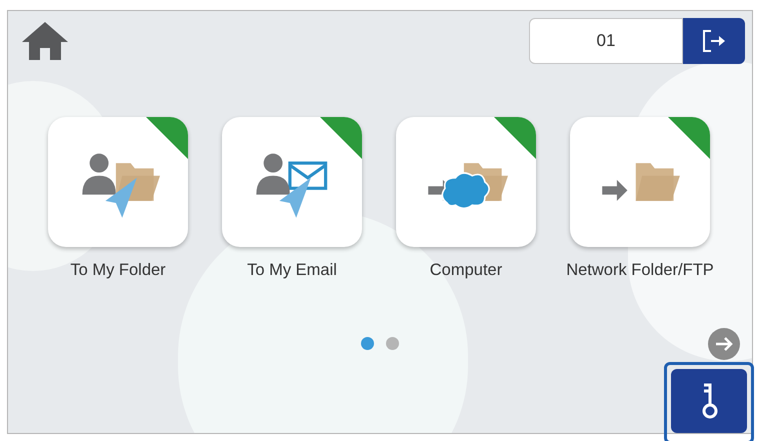 This screenshot has height=441, width=760. Describe the element at coordinates (606, 41) in the screenshot. I see `user-id-field: 01` at that location.